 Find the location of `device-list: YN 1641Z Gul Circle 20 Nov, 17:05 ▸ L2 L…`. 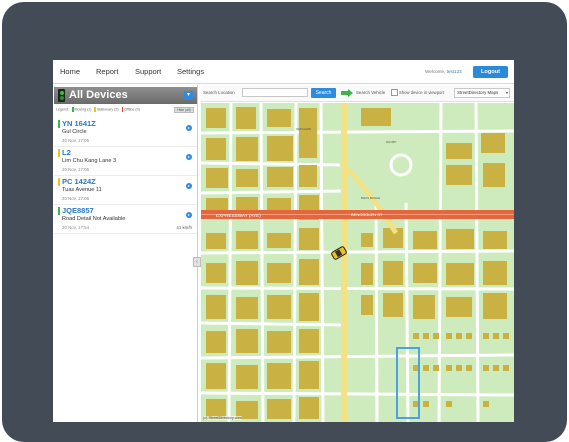

device-list: YN 1641Z Gul Circle 20 Nov, 17:05 ▸ L2 L… is located at coordinates (125, 176).